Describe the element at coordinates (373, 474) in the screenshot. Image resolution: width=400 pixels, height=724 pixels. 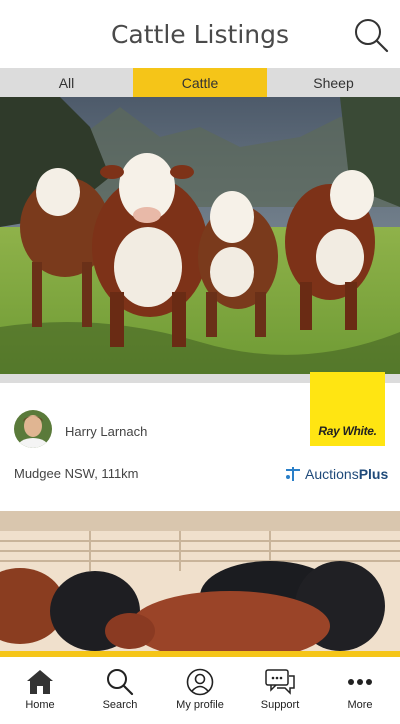
I see `auctionsplus-text-bold: Plus` at that location.